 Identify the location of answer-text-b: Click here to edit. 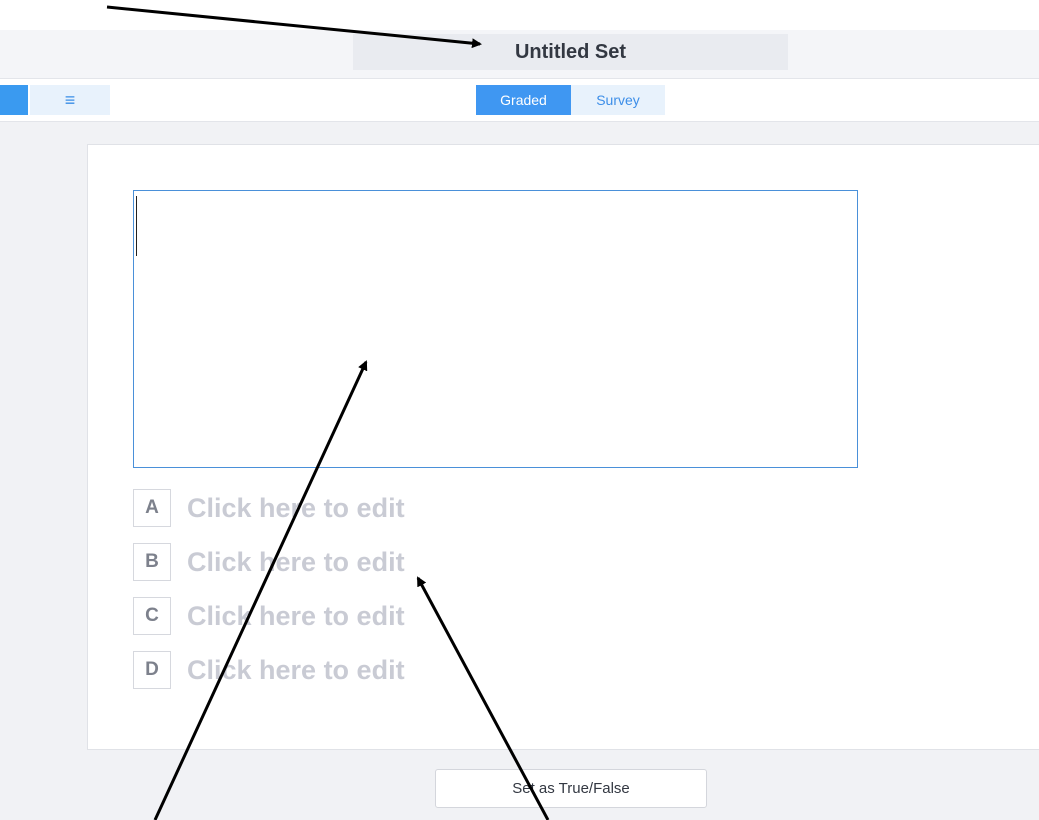
(296, 562).